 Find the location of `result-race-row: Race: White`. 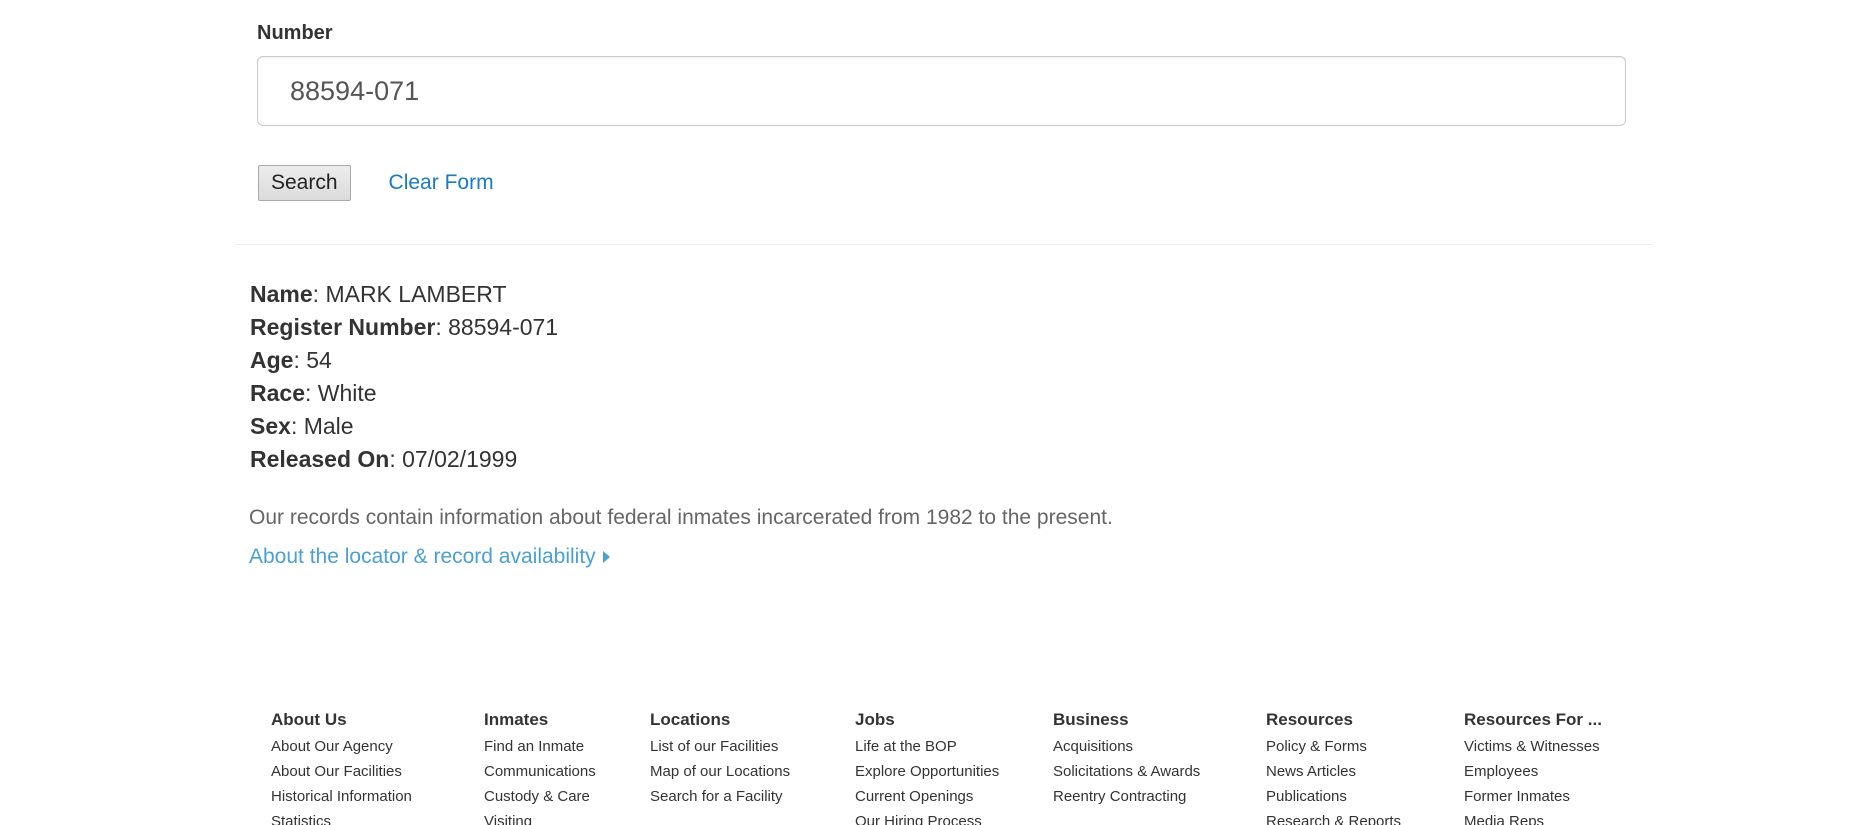

result-race-row: Race: White is located at coordinates (313, 393).